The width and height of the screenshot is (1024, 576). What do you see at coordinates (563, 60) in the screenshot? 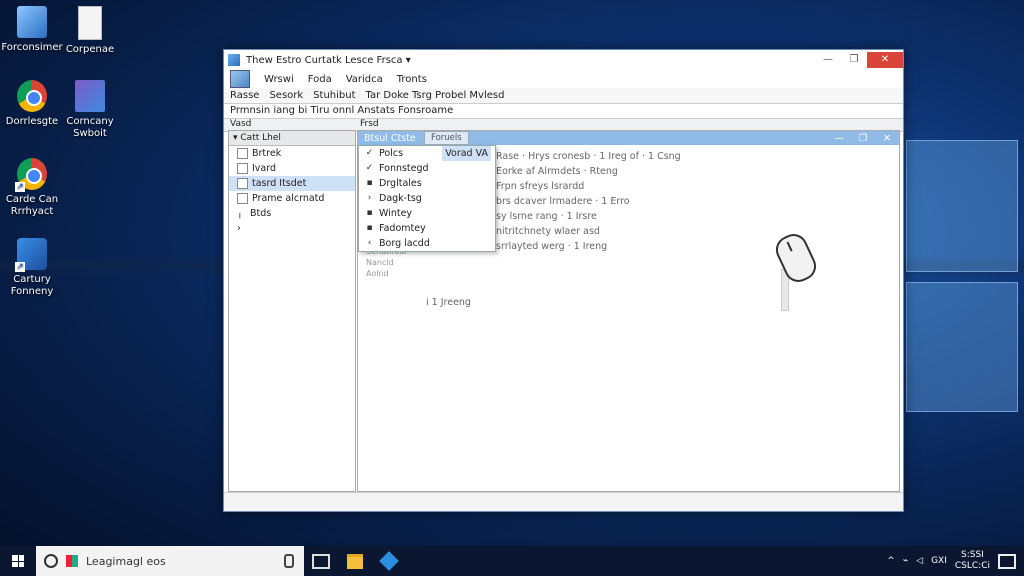
I see `window-titlebar: Thew Estro Curtatk Lesce Frsca ▾ — ❐ ✕` at bounding box center [563, 60].